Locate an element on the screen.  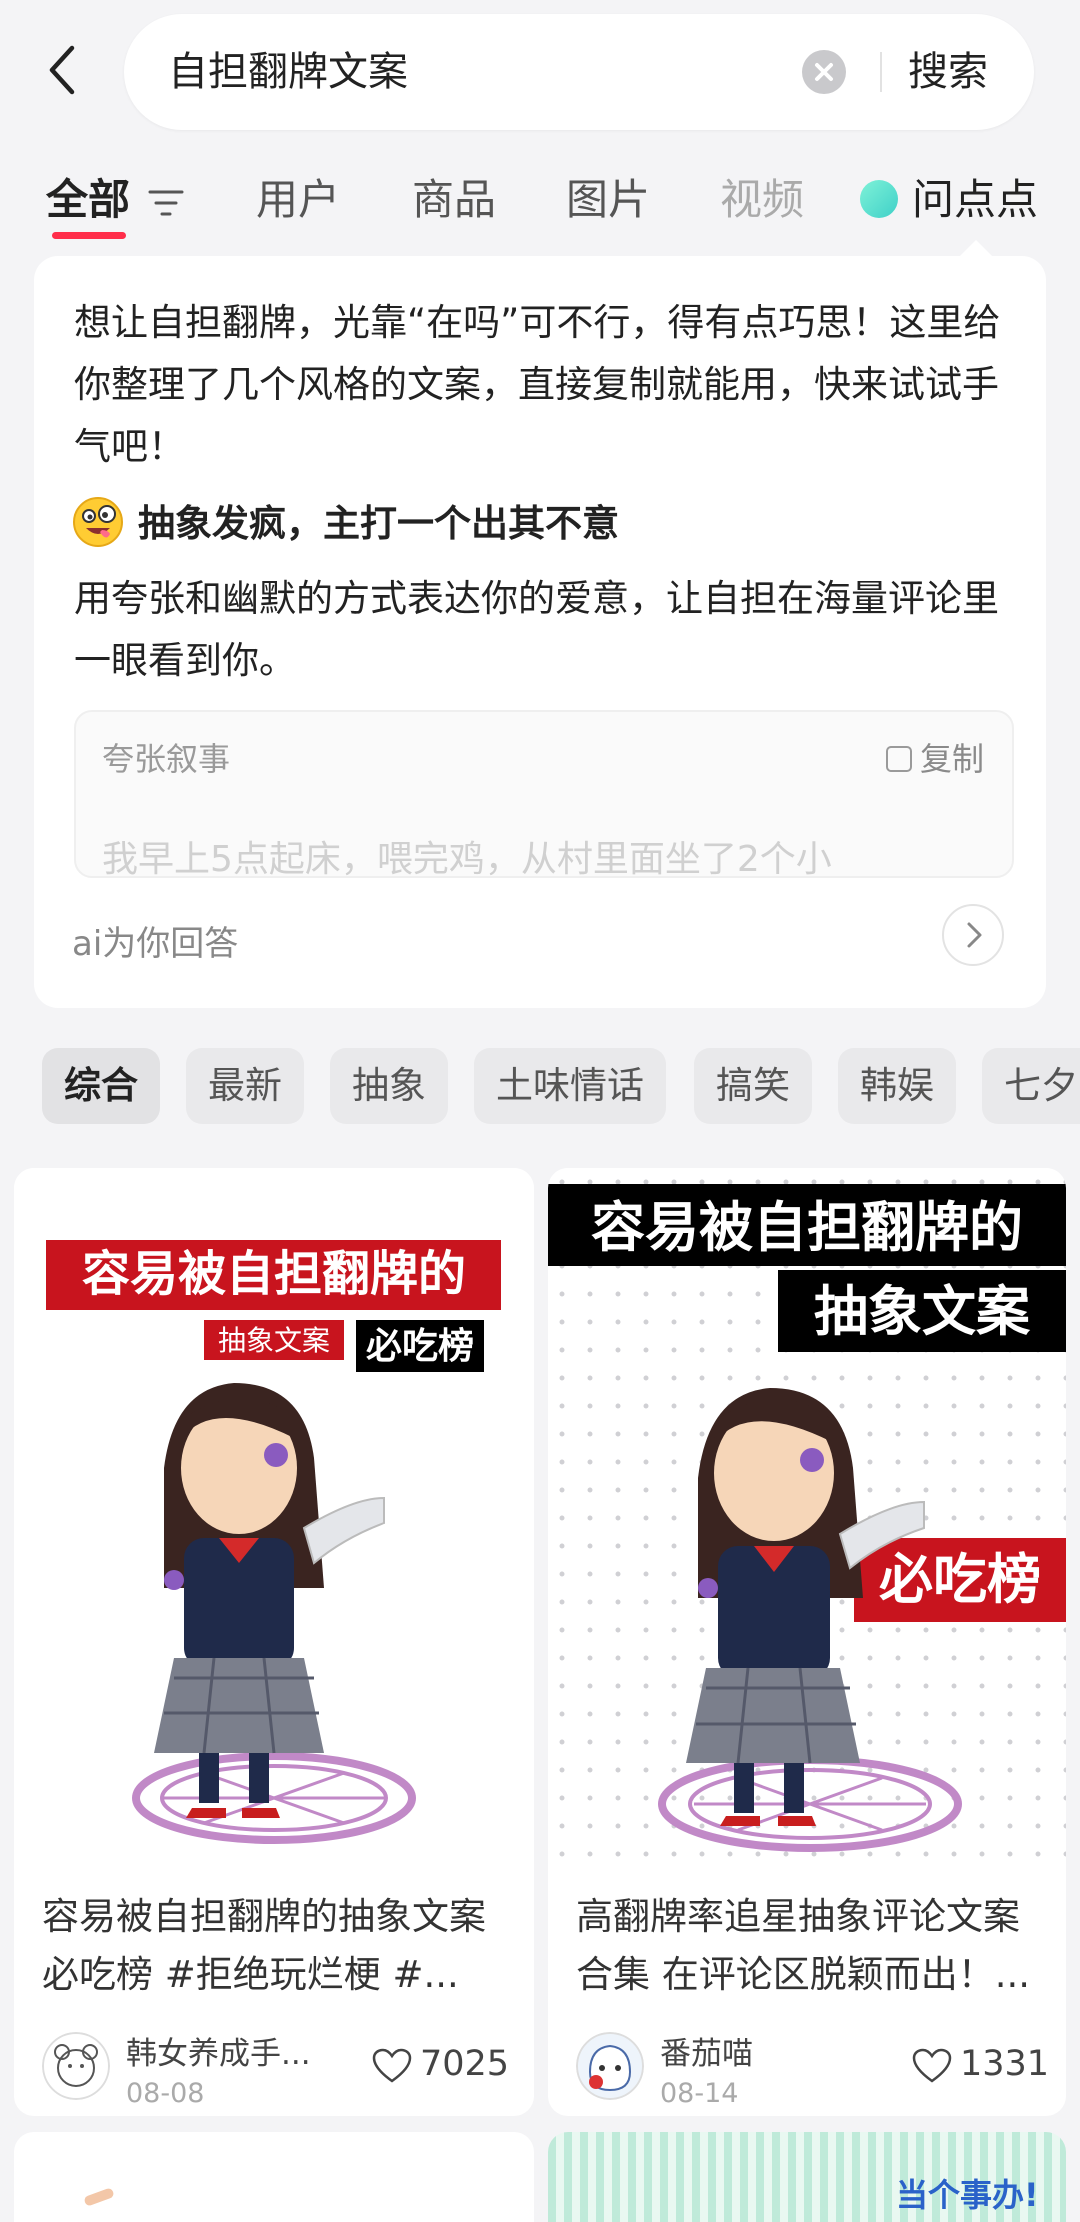
copywriting-sample-box: 夸张叙事 复制 我早上5点起床，喂完鸡，从村里面坐了2个小 is located at coordinates (544, 794).